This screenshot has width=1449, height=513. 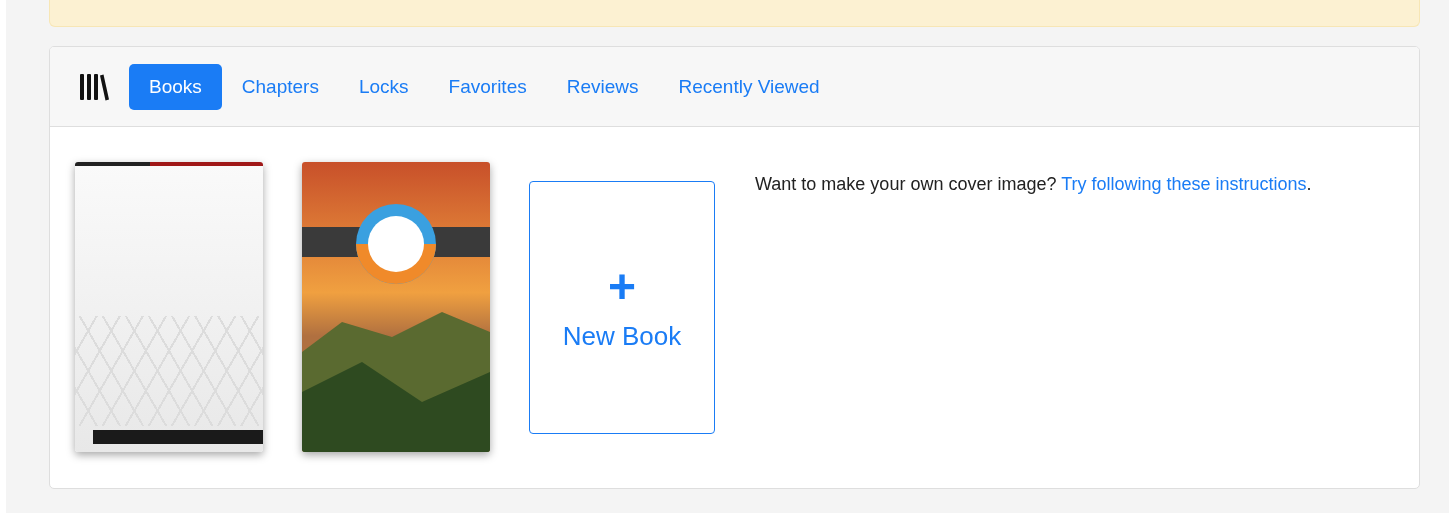 I want to click on cover-instructions-text: Want to make your own cover image? Try following these instructions., so click(x=1033, y=184).